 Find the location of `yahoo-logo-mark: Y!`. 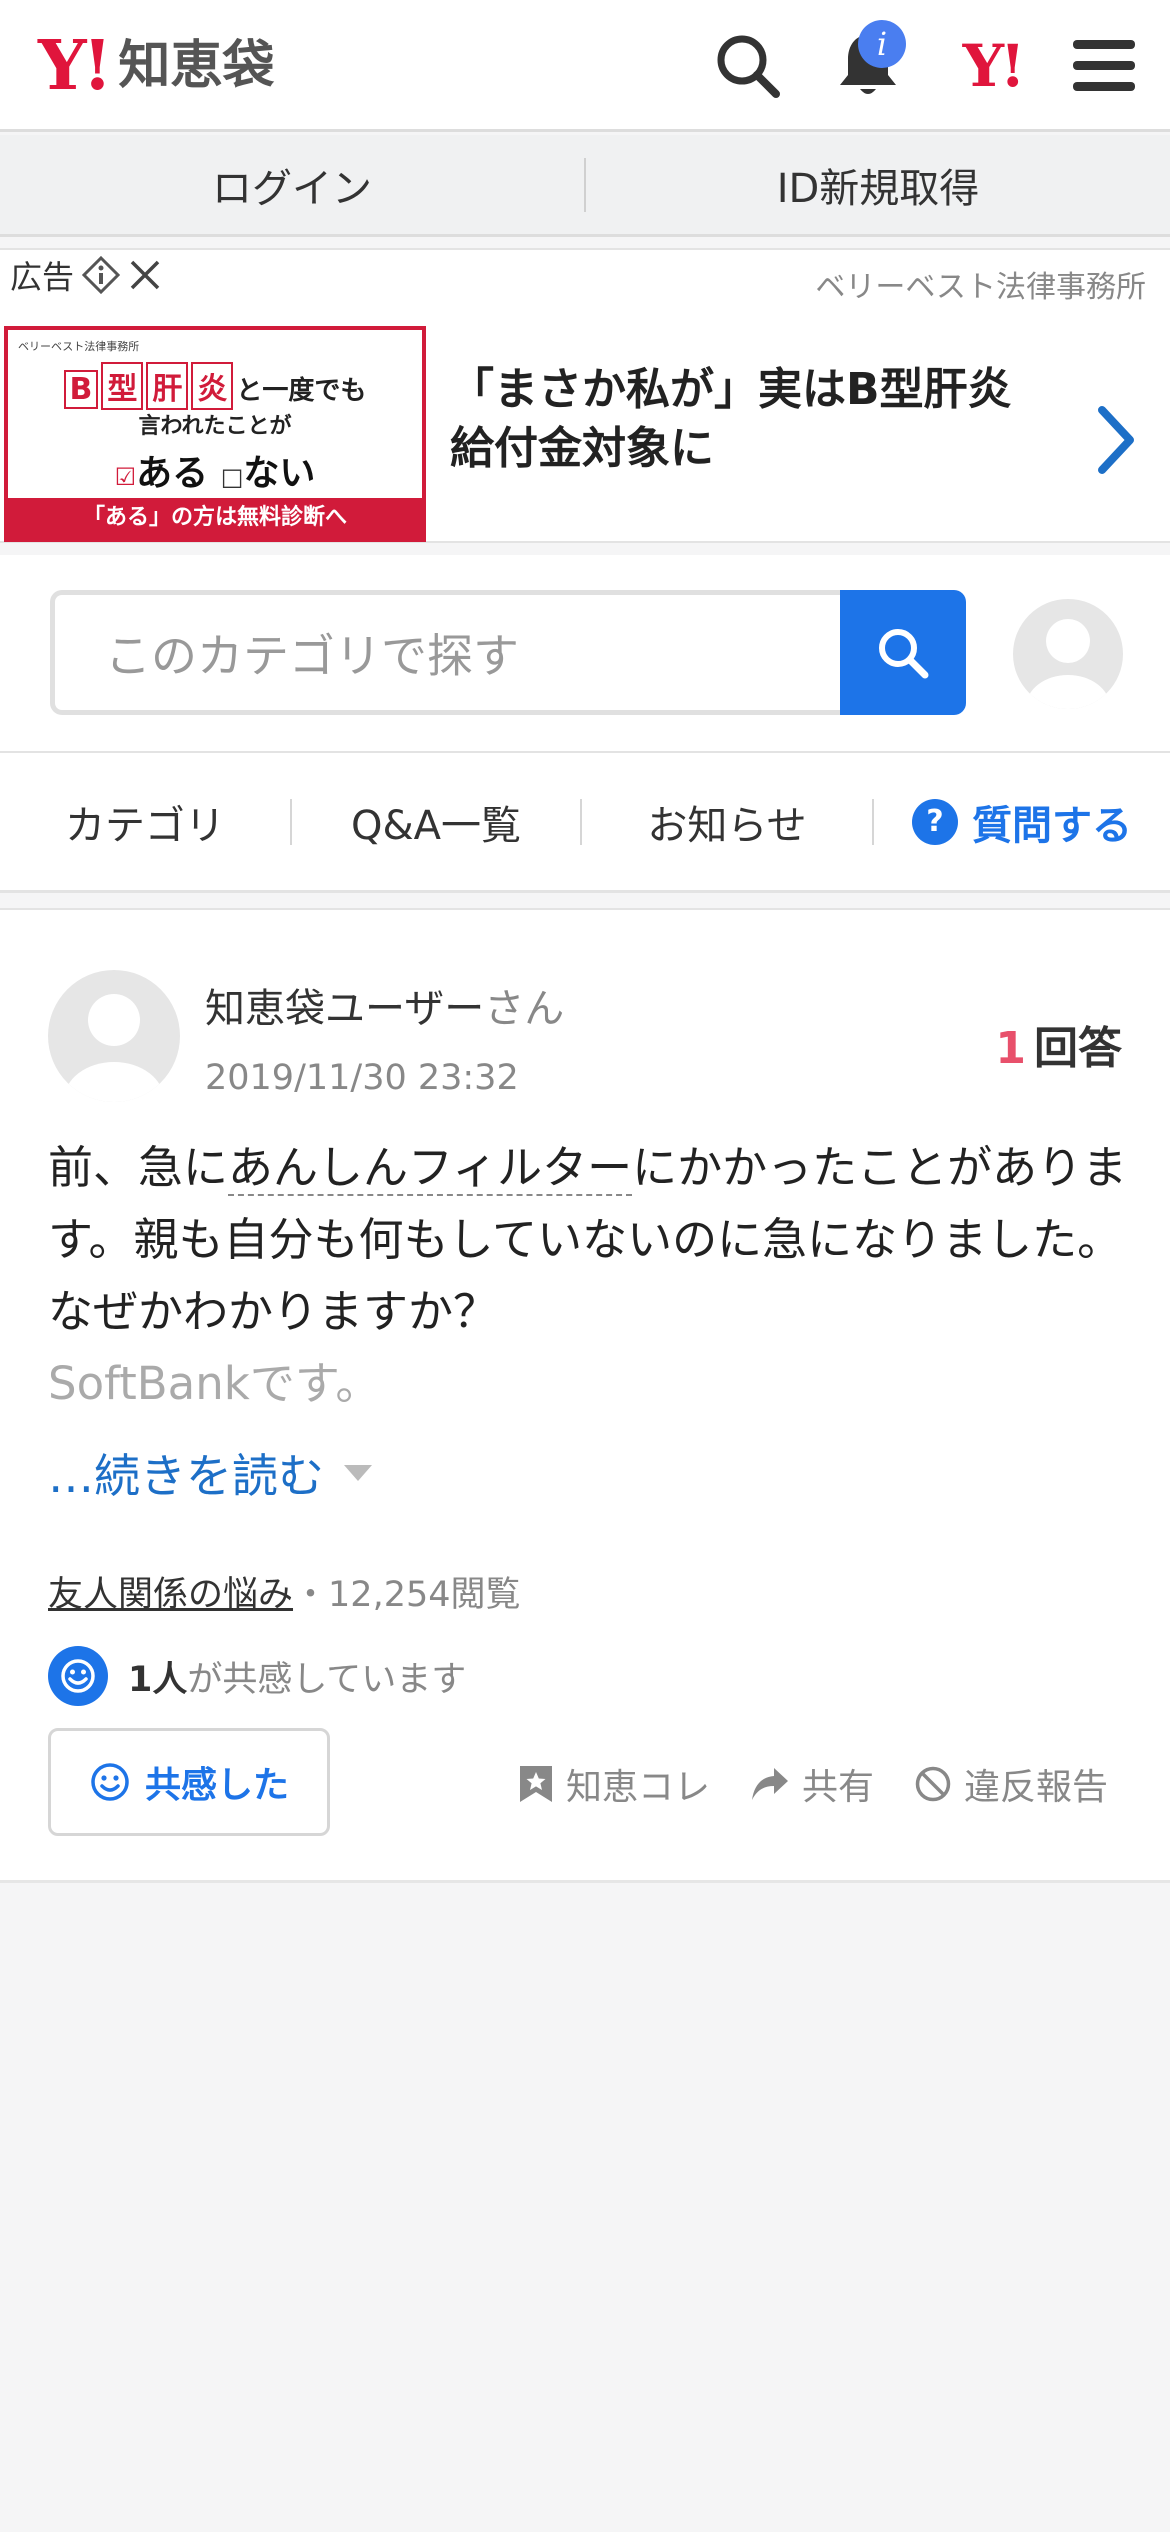

yahoo-logo-mark: Y! is located at coordinates (75, 66).